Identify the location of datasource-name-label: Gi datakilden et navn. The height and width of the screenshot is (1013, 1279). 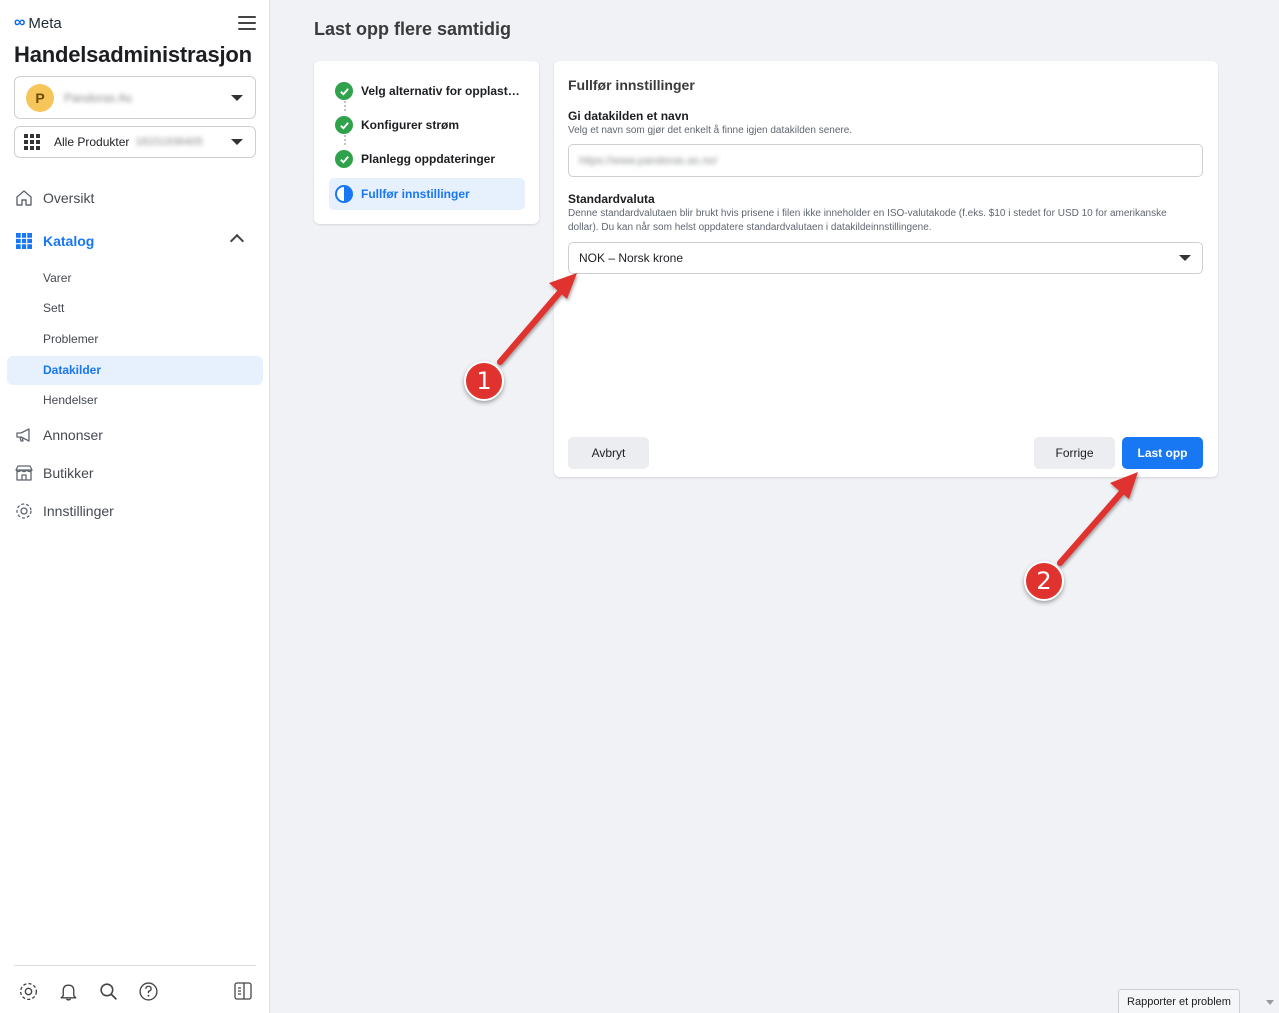
(628, 116).